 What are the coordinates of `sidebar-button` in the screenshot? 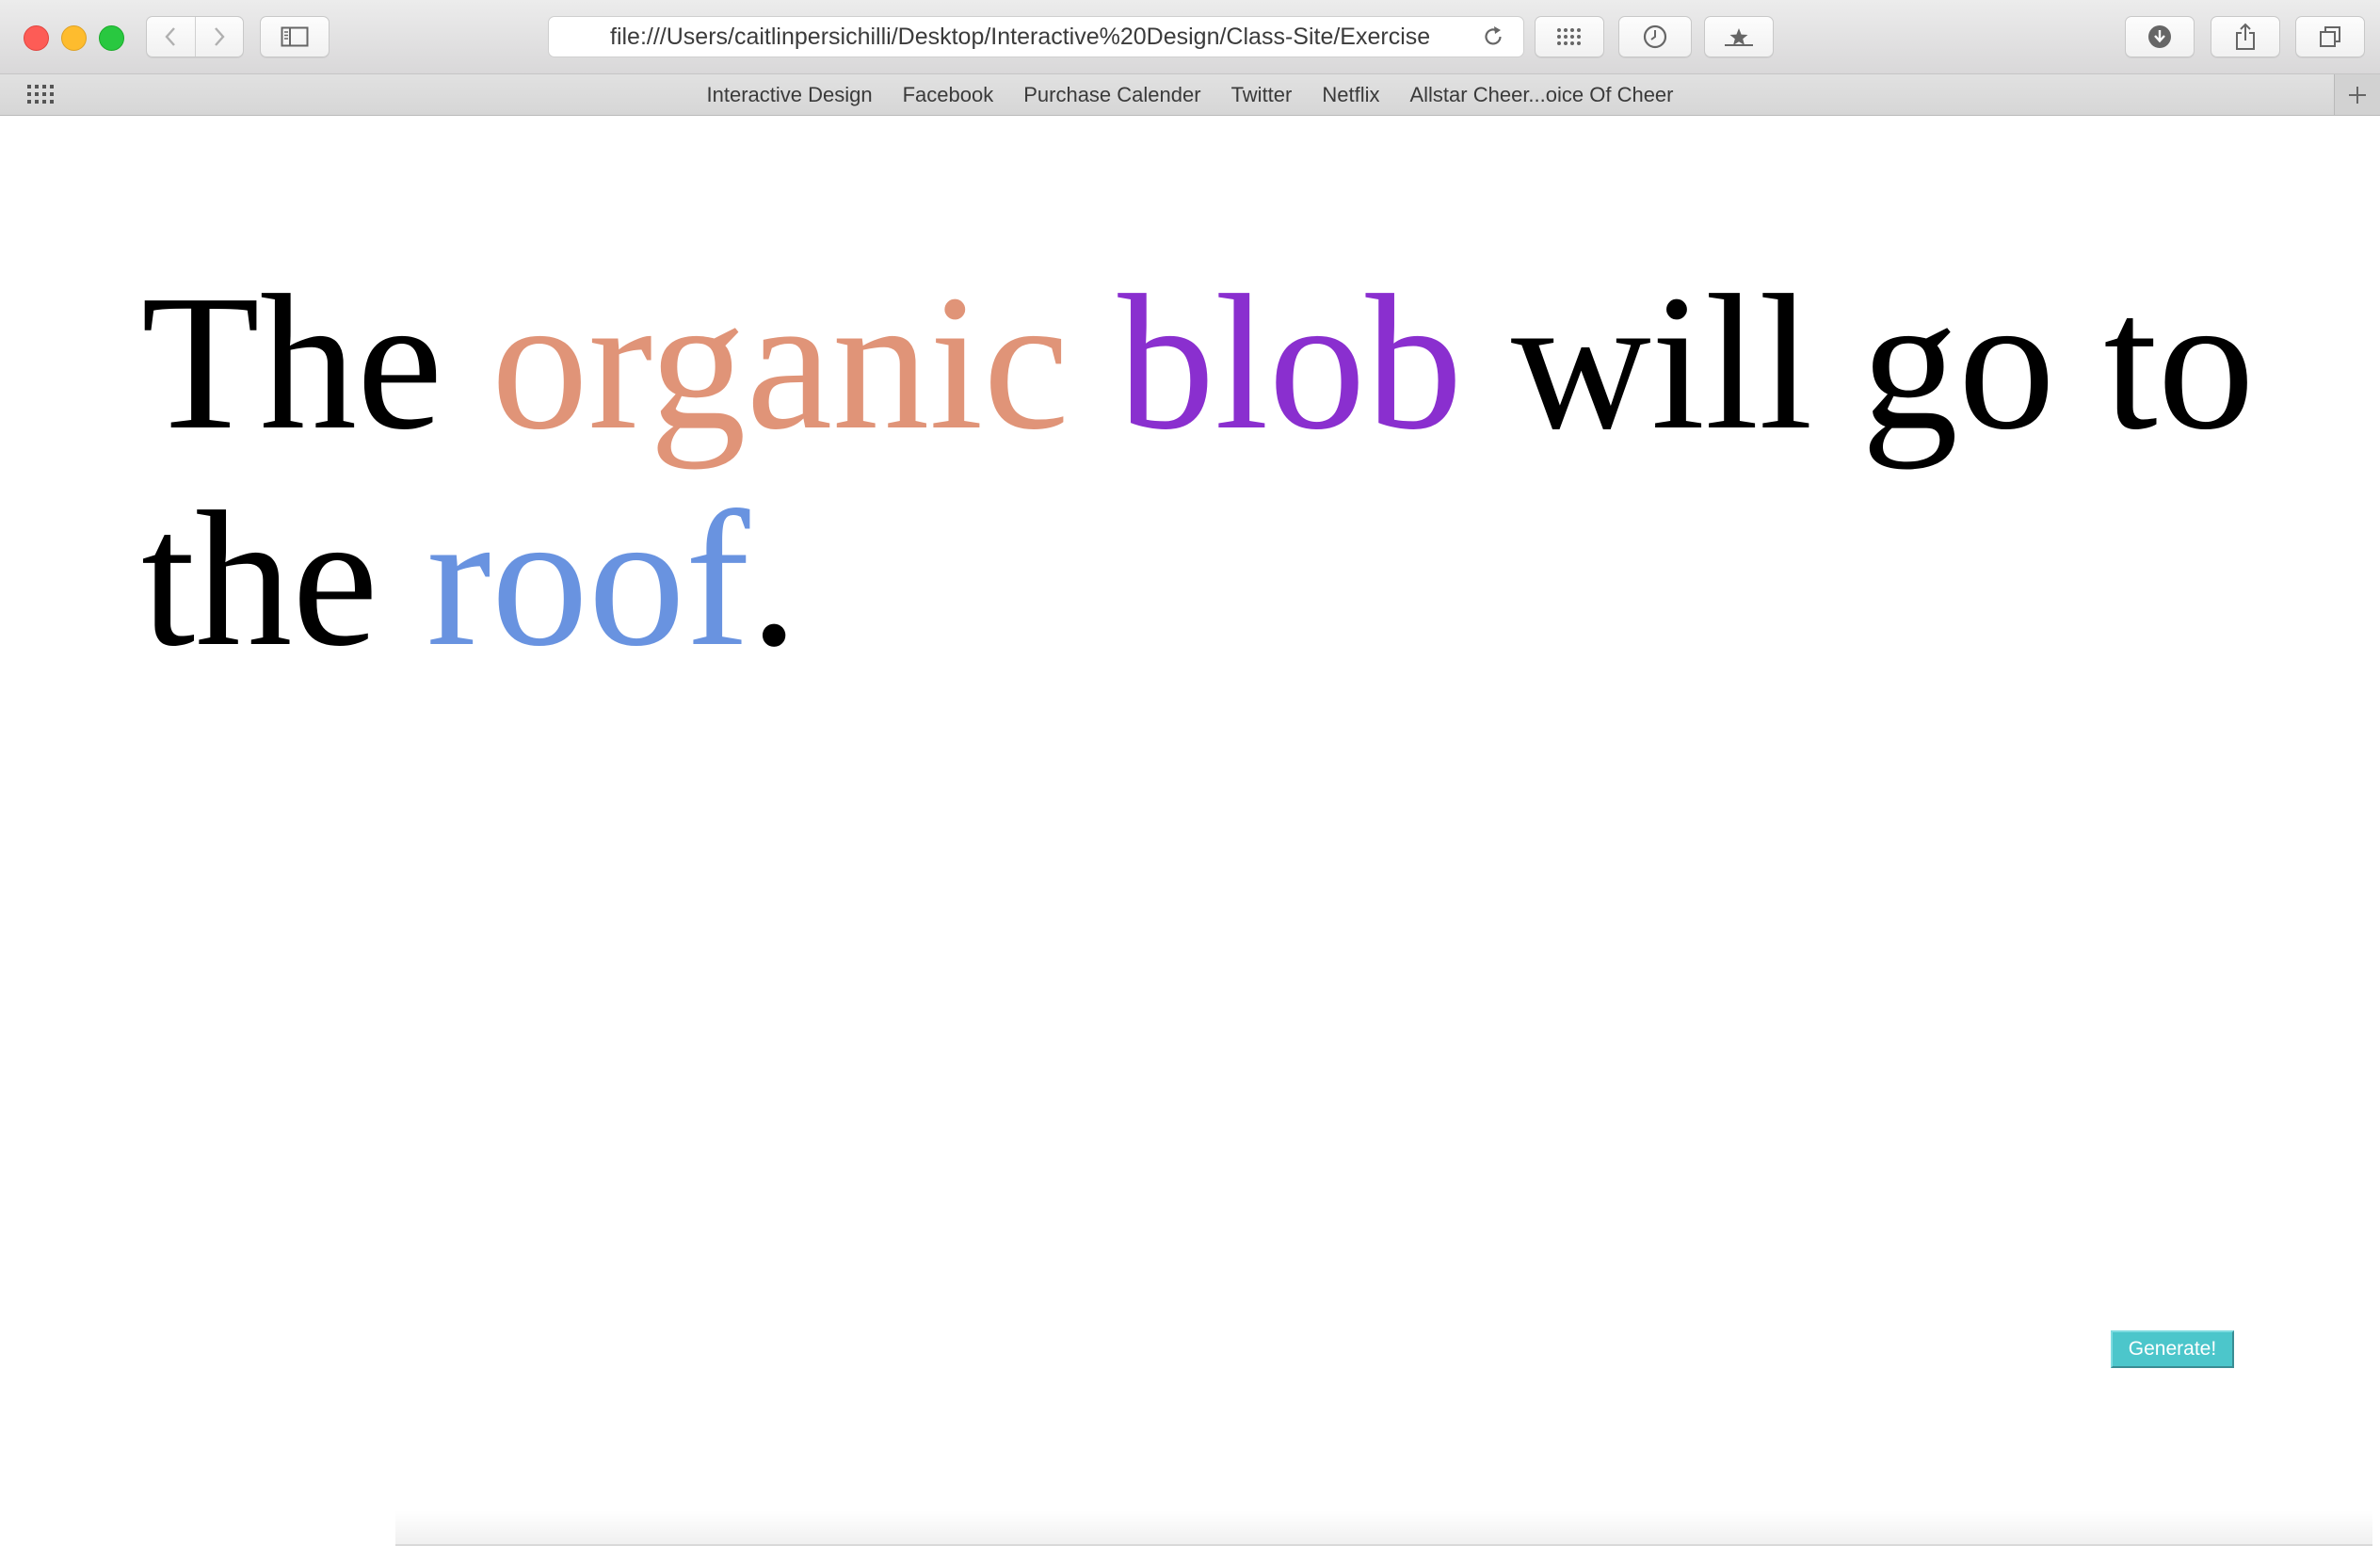 It's located at (295, 36).